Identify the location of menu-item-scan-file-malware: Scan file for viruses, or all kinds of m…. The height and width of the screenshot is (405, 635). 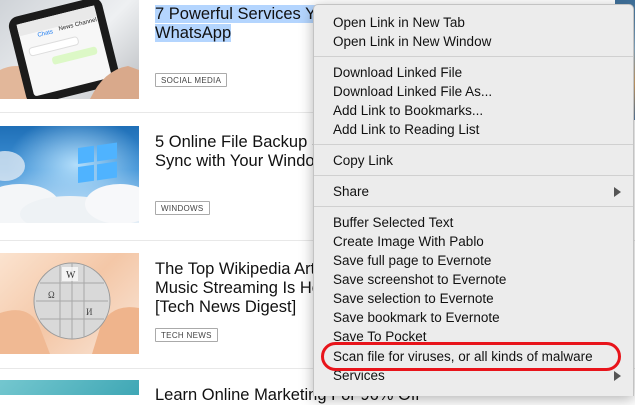
(473, 356).